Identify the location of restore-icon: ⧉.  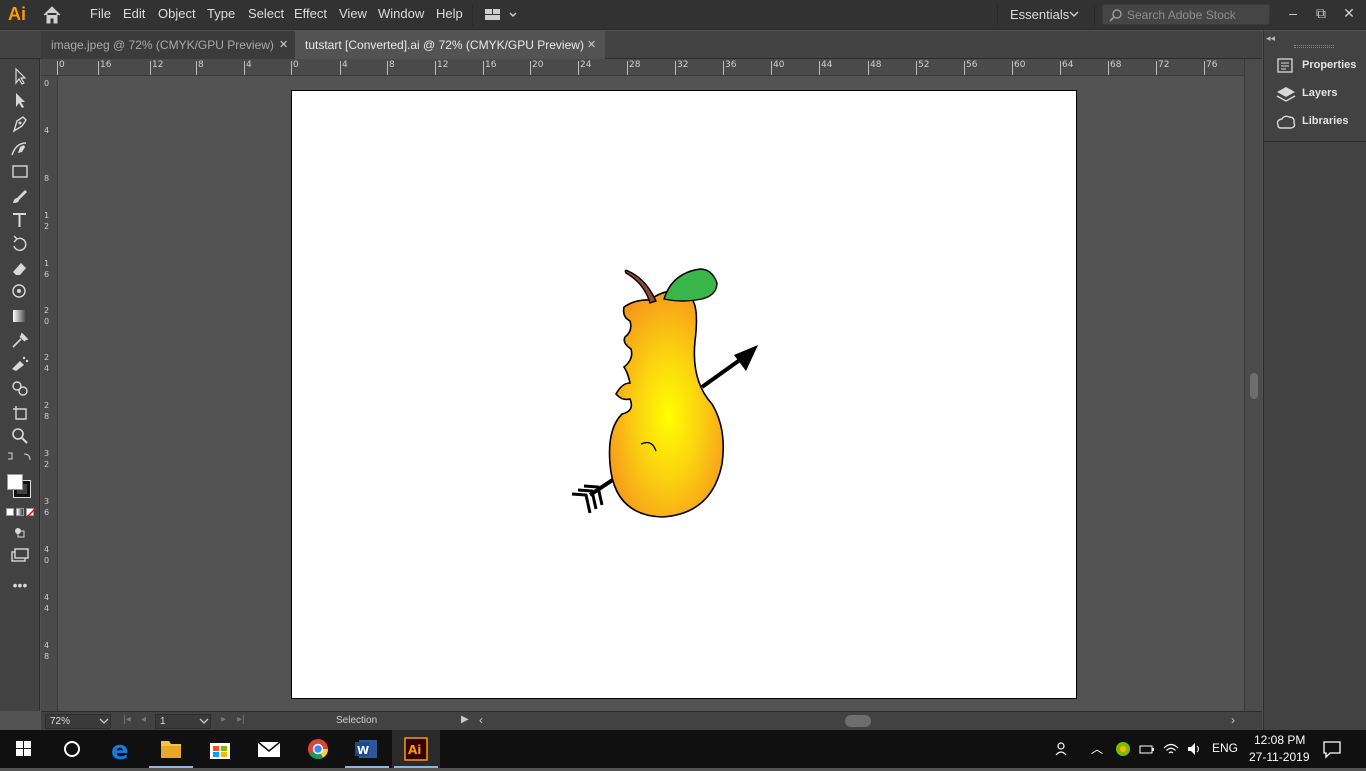
(1321, 13).